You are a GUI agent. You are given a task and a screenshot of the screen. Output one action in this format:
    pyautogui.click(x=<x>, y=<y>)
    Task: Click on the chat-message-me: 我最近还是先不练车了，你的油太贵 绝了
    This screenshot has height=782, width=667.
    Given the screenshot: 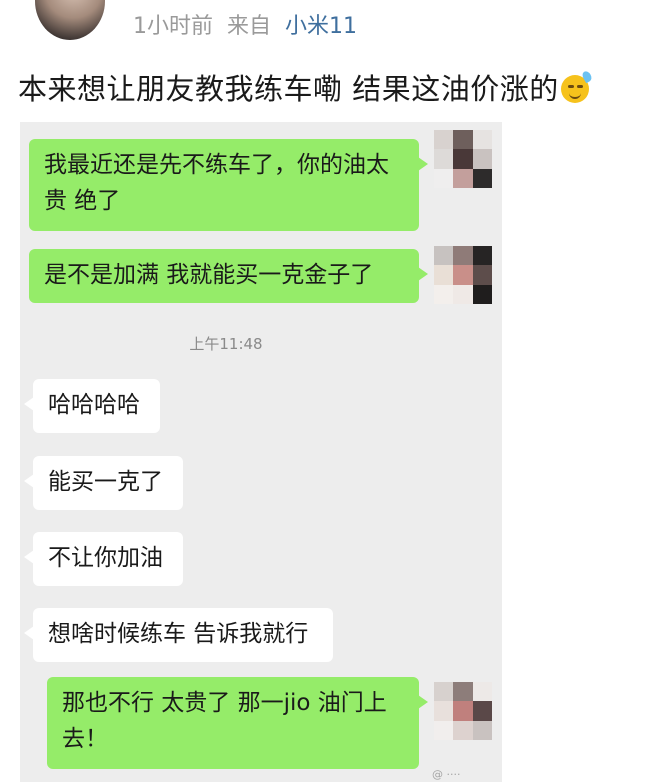 What is the action you would take?
    pyautogui.click(x=228, y=185)
    